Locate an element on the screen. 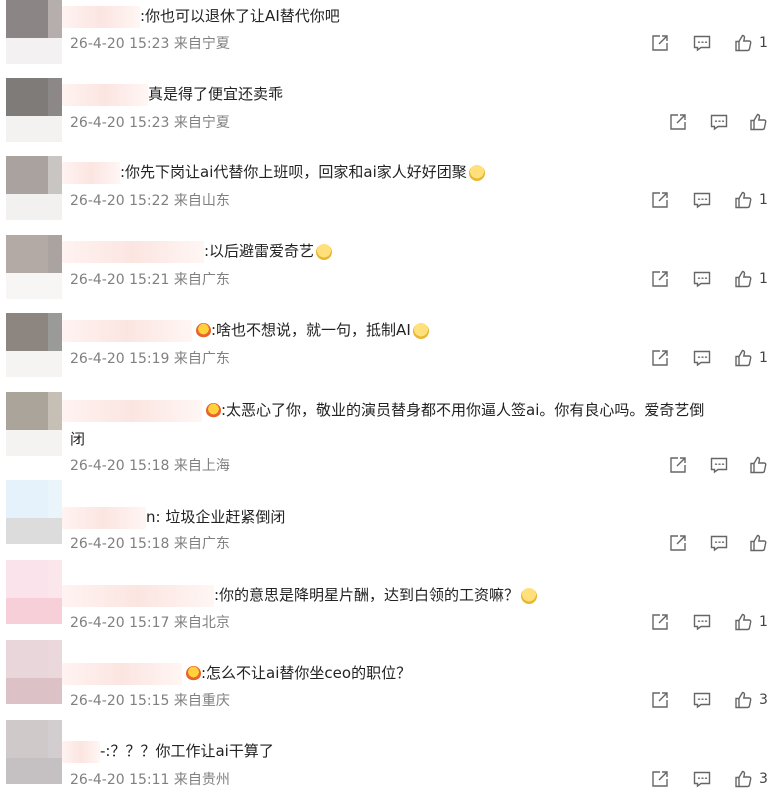 Image resolution: width=776 pixels, height=802 pixels. comment-text-line: :啥也不想说，就一句，抵制AI is located at coordinates (413, 330).